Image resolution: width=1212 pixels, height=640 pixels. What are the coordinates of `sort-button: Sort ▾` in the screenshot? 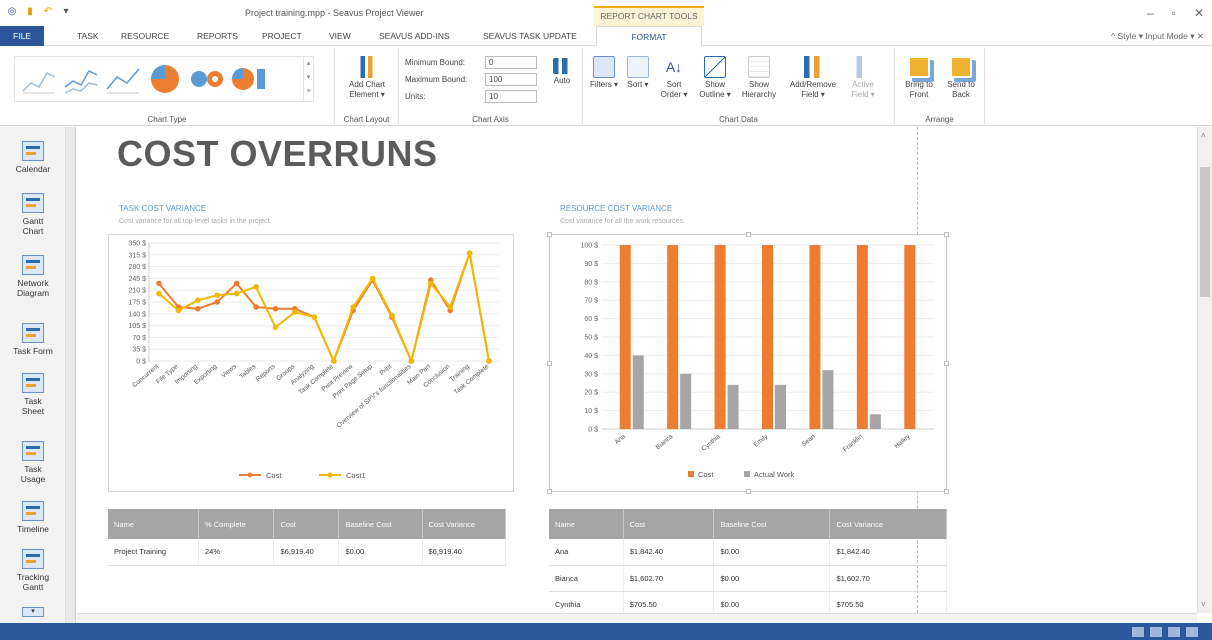 It's located at (638, 73).